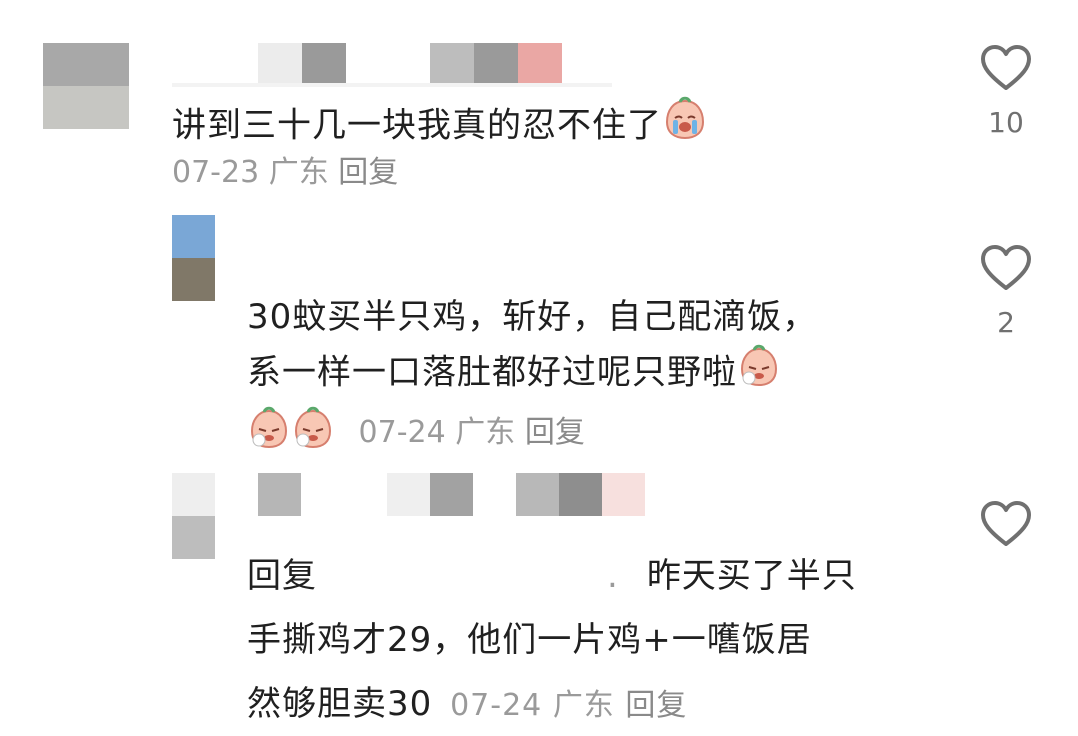  Describe the element at coordinates (282, 576) in the screenshot. I see `reply-prefix: 回复` at that location.